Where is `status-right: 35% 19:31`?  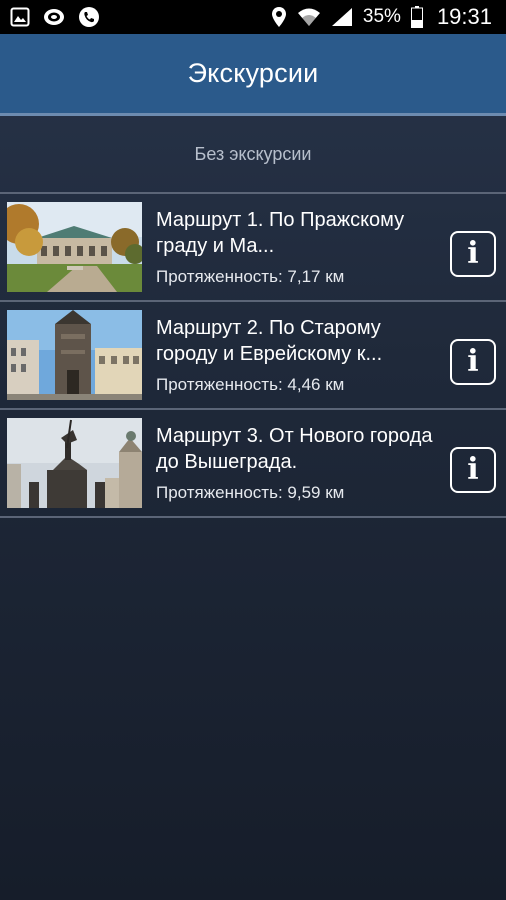
status-right: 35% 19:31 is located at coordinates (381, 17).